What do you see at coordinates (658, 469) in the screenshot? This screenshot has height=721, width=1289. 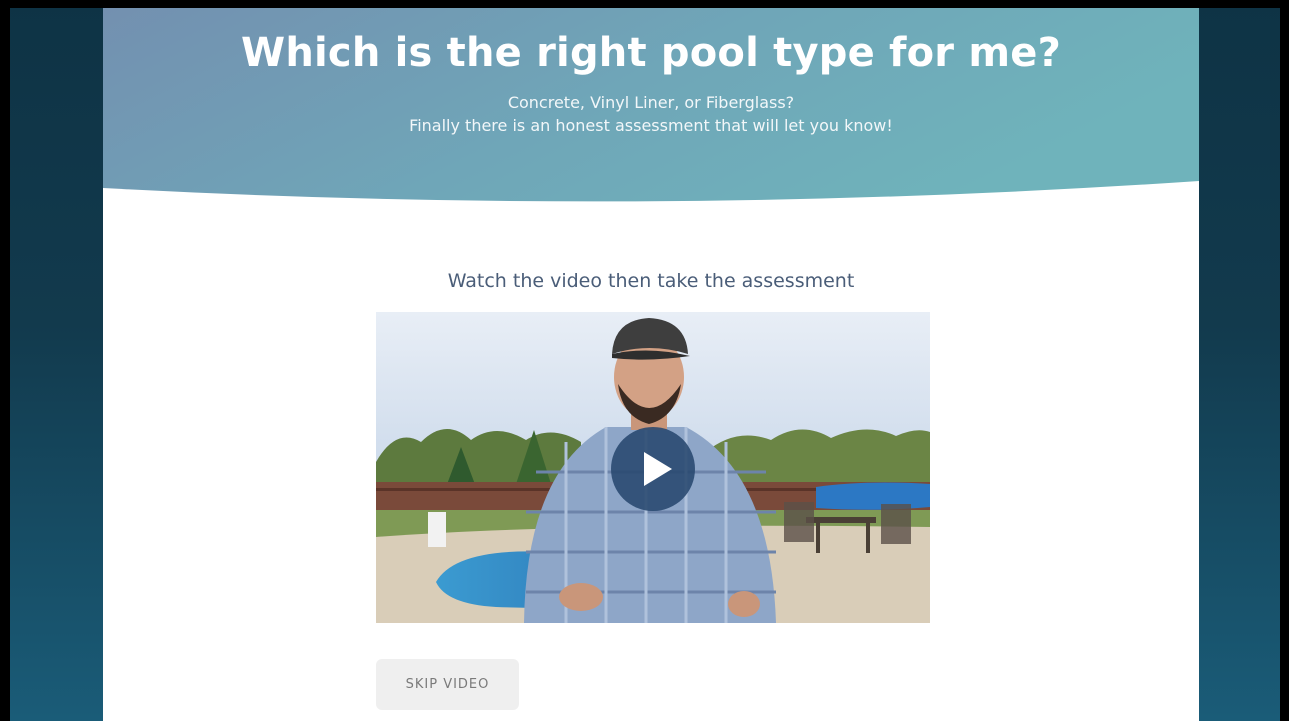 I see `play-icon` at bounding box center [658, 469].